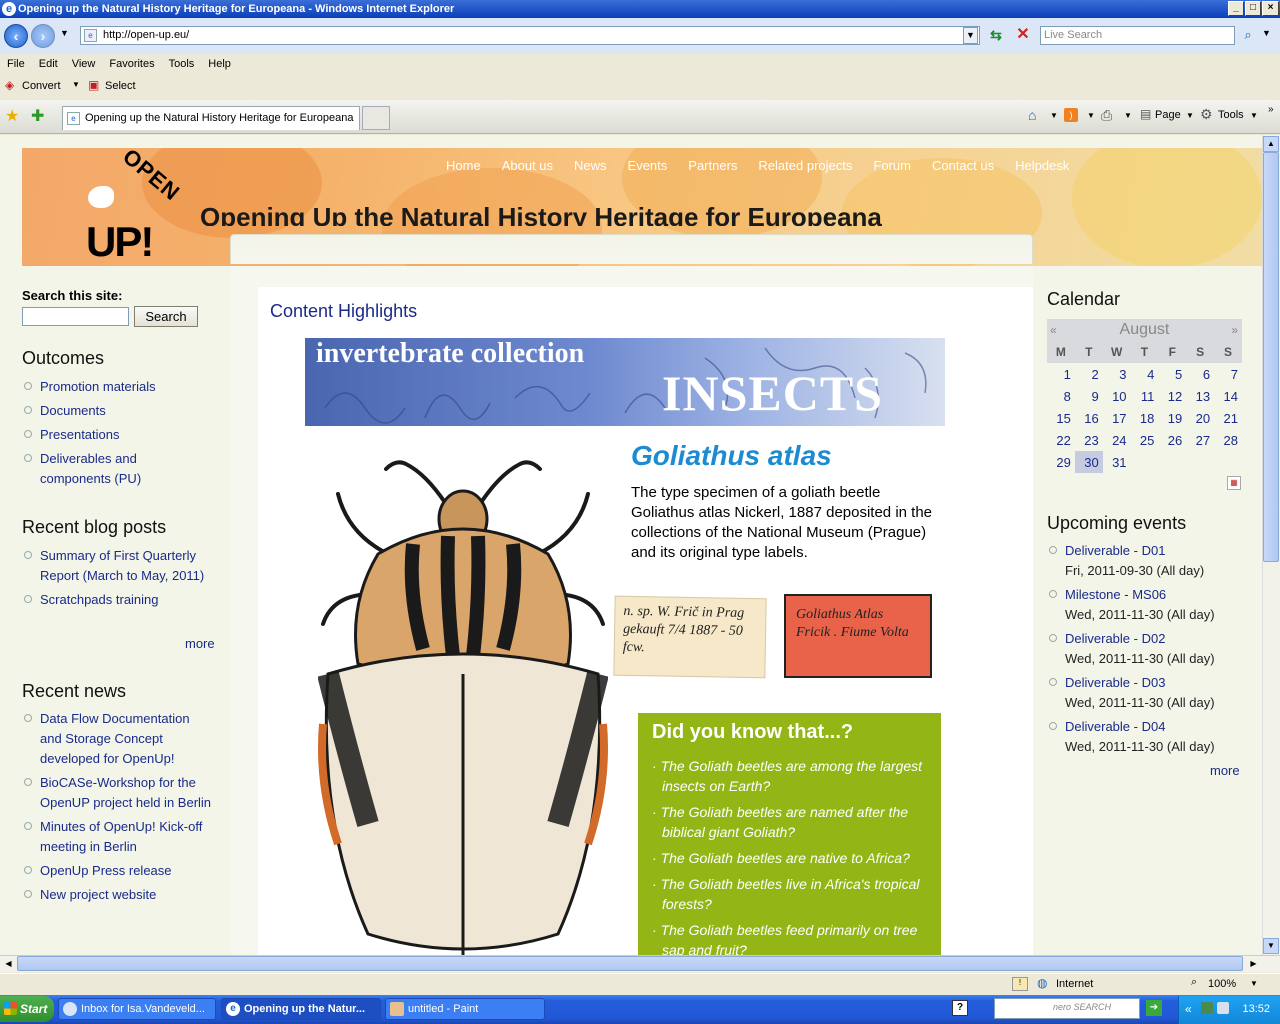 The image size is (1280, 1024). What do you see at coordinates (1168, 115) in the screenshot?
I see `page-menu-button: Page` at bounding box center [1168, 115].